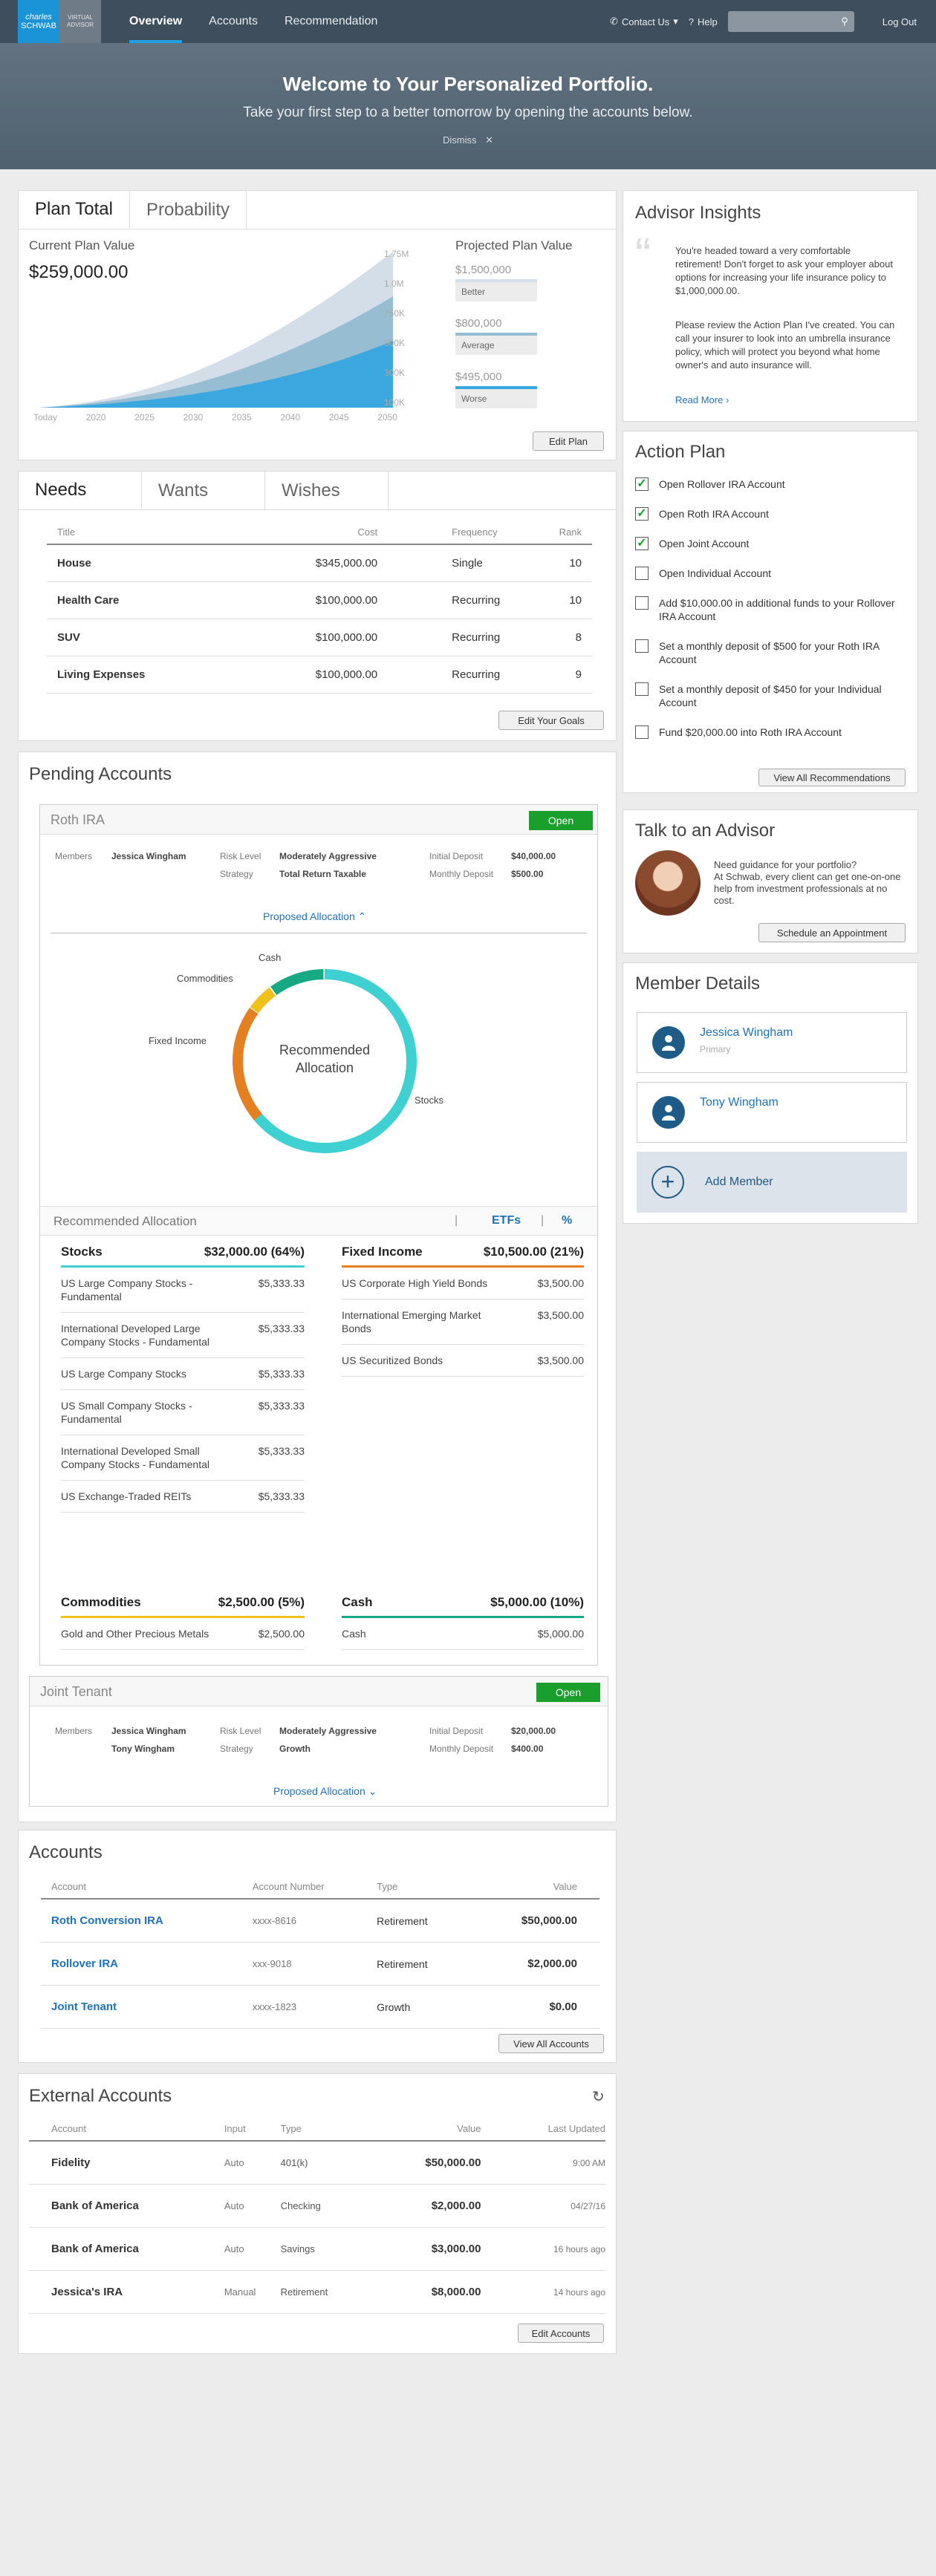 This screenshot has width=936, height=2576. Describe the element at coordinates (331, 21) in the screenshot. I see `nav-recommendation: Recommendation` at that location.